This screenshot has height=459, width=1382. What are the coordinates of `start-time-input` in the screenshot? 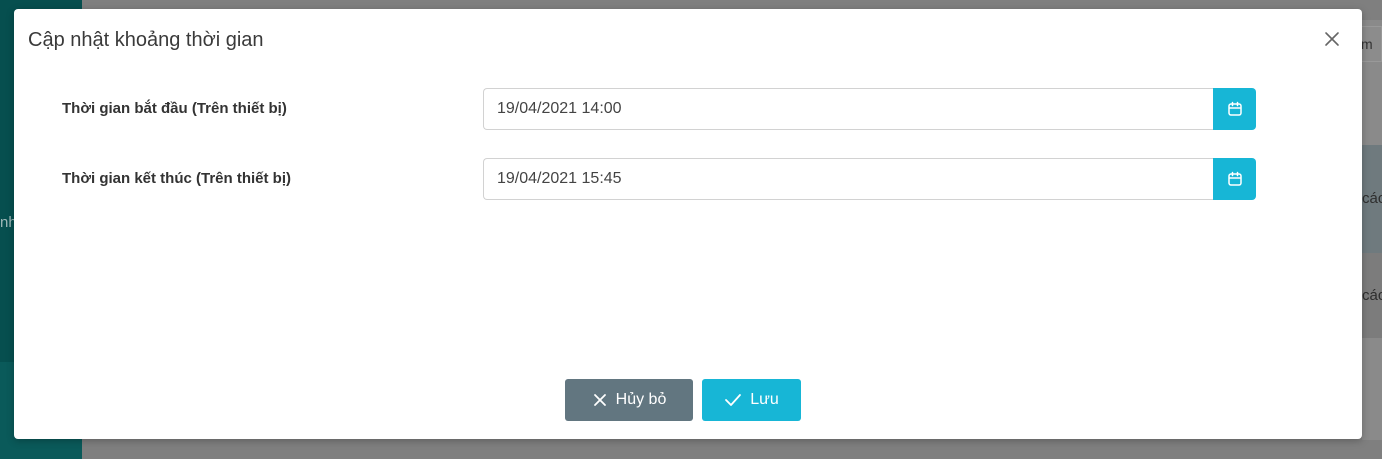 It's located at (848, 109).